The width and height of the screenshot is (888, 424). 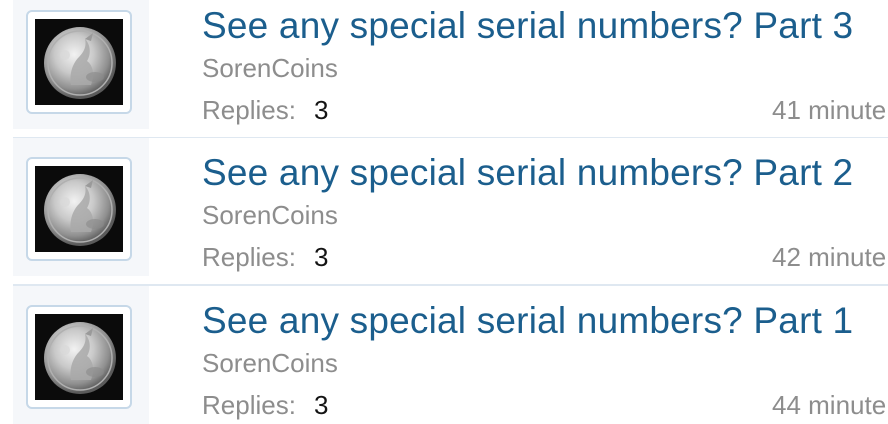 I want to click on last-post-time: 42 minute, so click(x=829, y=257).